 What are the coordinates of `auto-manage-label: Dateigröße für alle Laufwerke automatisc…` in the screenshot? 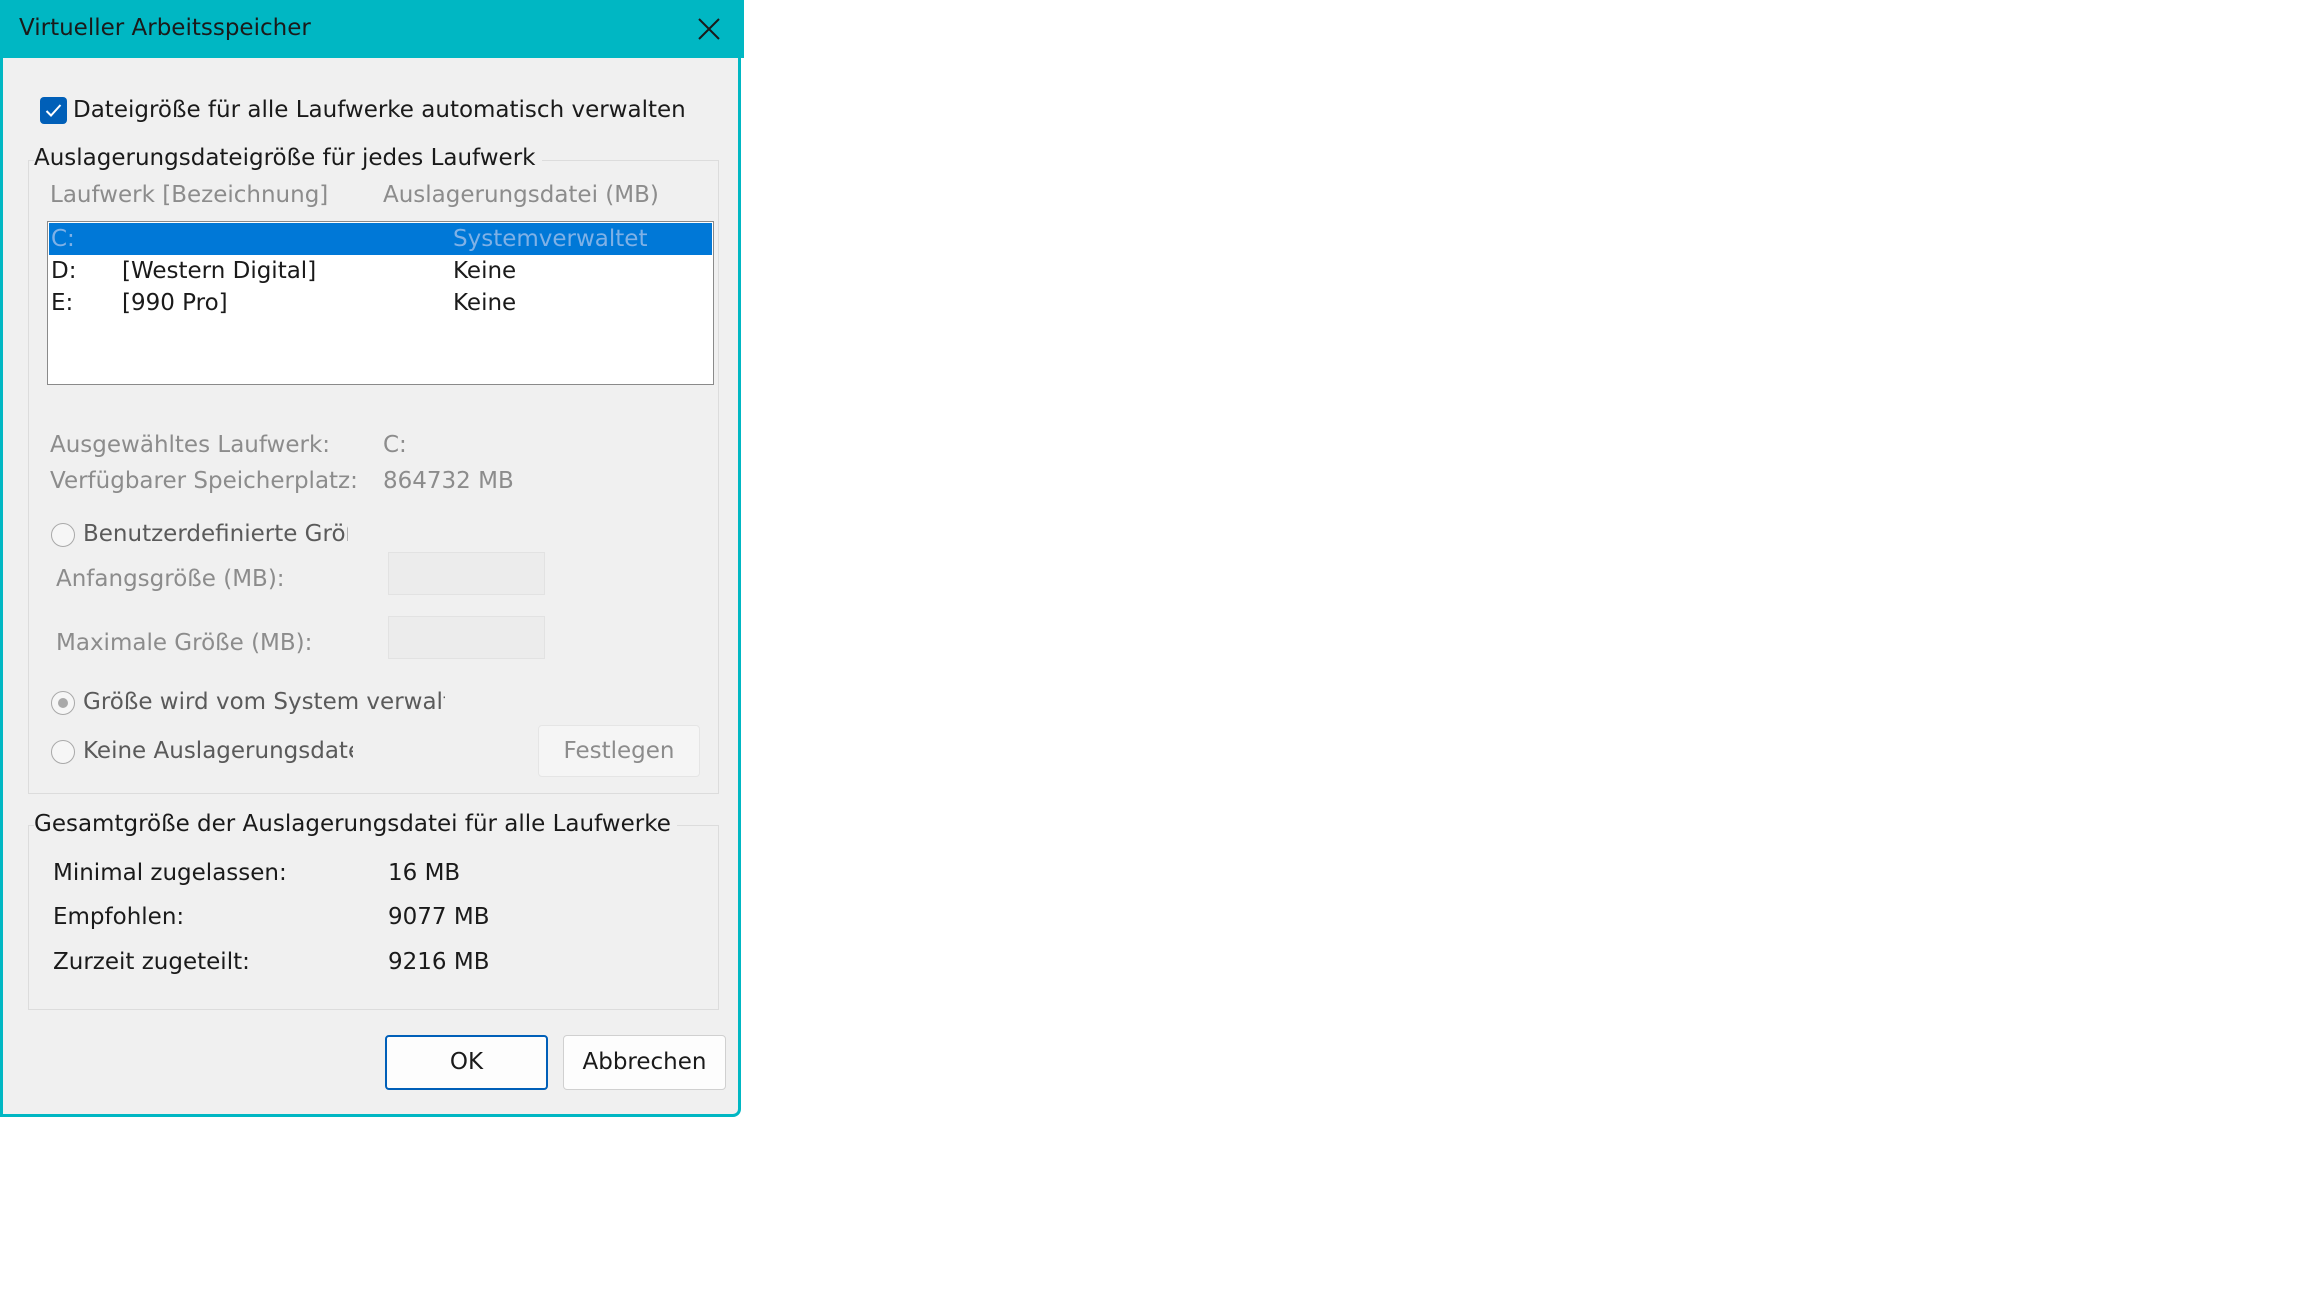 It's located at (379, 110).